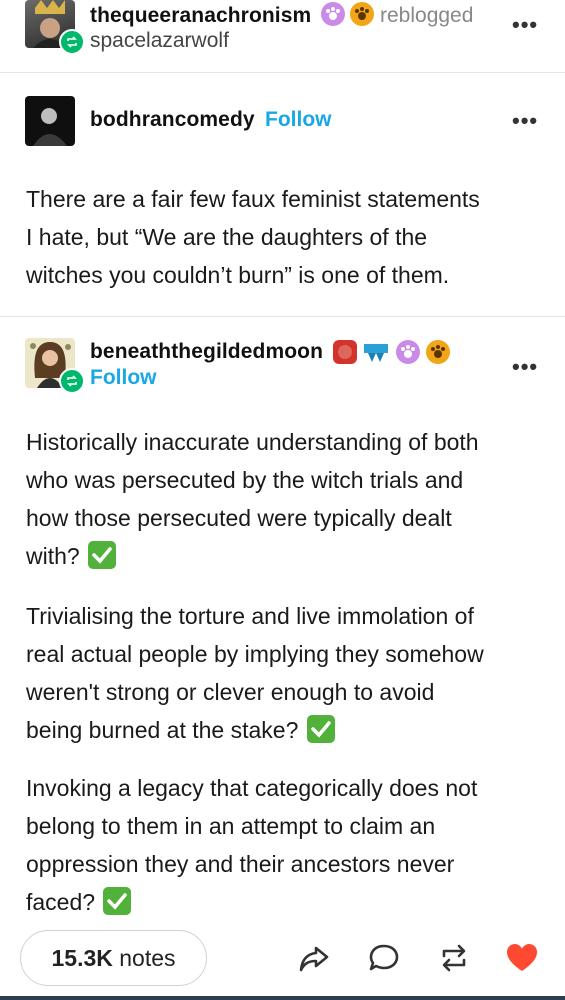 The image size is (565, 1000). I want to click on reblog-user-name: thequeeranachronism, so click(200, 16).